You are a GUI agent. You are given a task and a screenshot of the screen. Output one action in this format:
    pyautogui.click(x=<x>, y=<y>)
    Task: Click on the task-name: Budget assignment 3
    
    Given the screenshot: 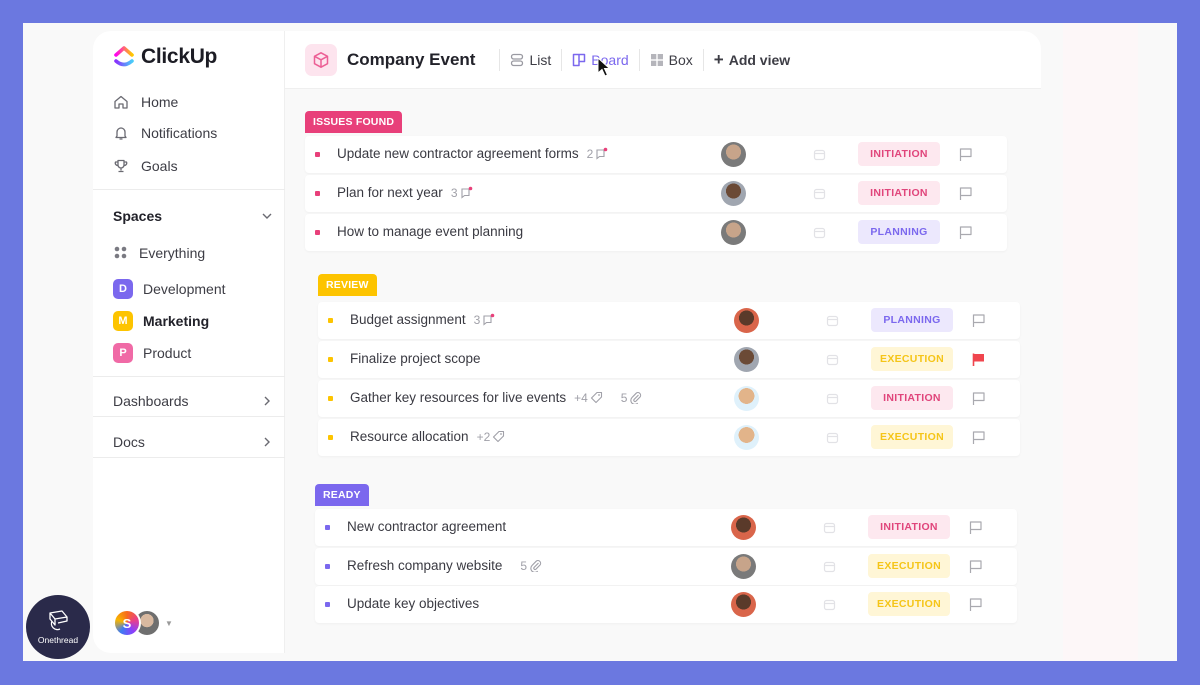 What is the action you would take?
    pyautogui.click(x=422, y=319)
    